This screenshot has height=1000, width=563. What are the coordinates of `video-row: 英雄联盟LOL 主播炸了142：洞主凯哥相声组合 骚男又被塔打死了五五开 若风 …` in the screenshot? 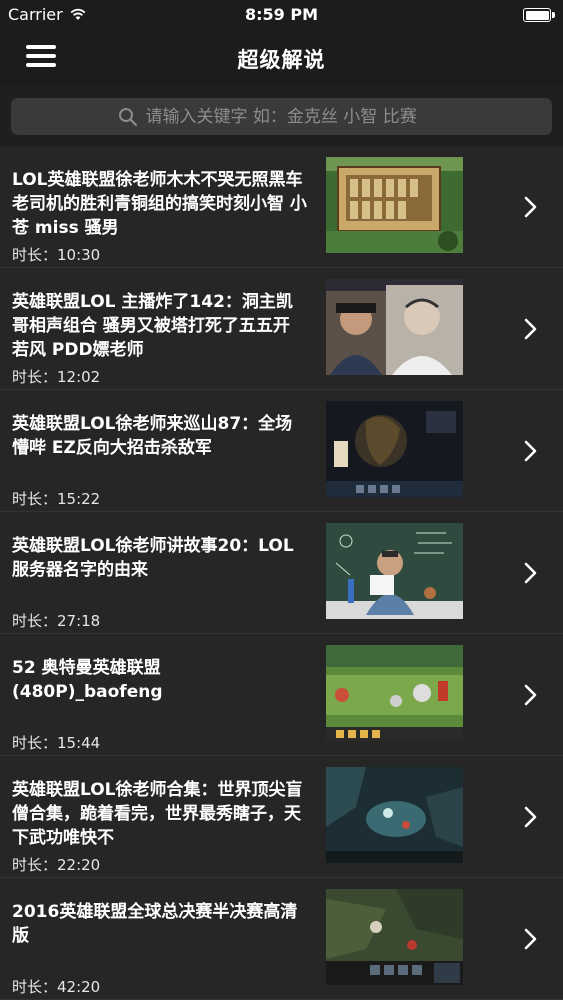 It's located at (281, 329).